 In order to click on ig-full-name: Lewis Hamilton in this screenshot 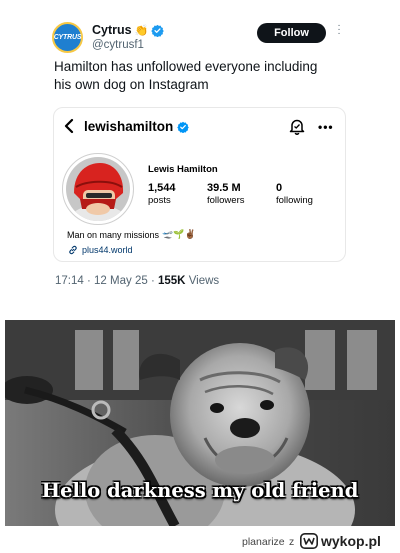, I will do `click(183, 169)`.